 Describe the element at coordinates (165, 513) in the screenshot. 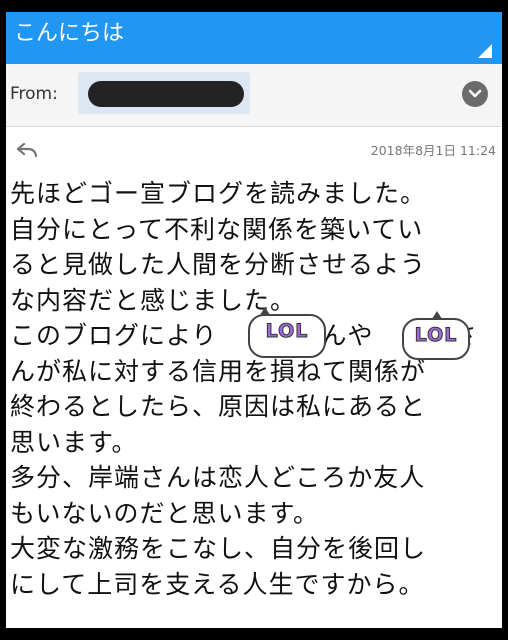

I see `body-line: もいないのだと思います。` at that location.